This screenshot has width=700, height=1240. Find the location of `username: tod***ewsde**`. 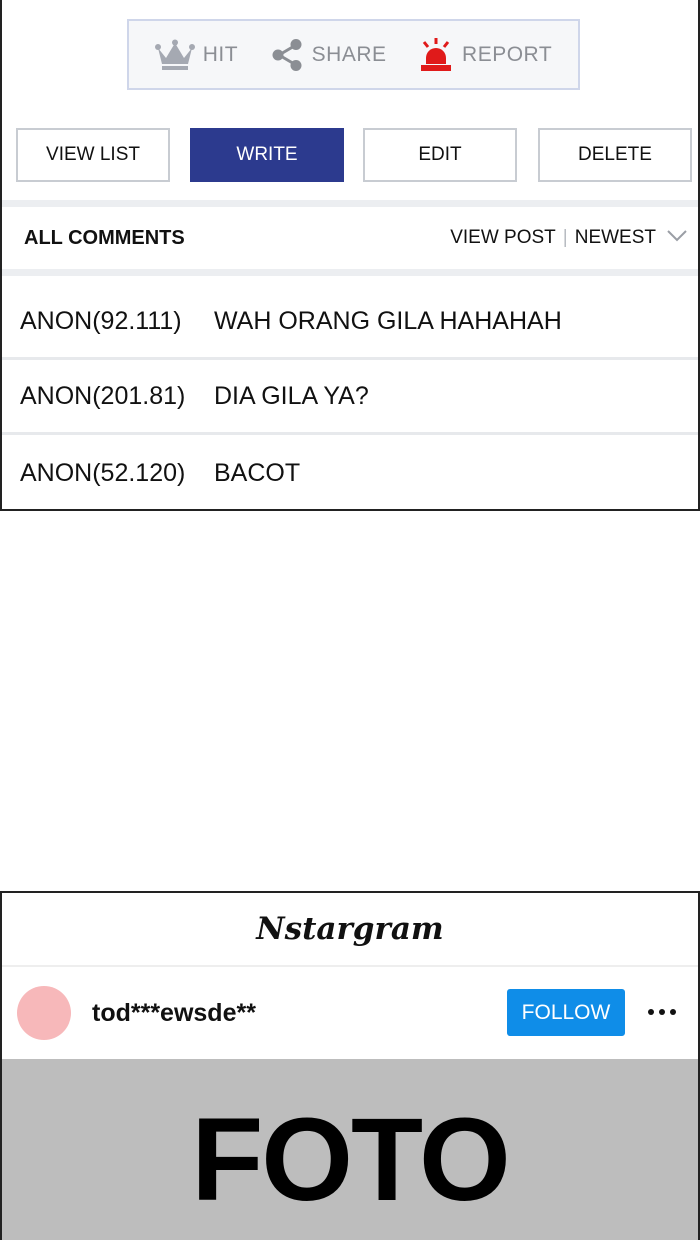

username: tod***ewsde** is located at coordinates (174, 1013).